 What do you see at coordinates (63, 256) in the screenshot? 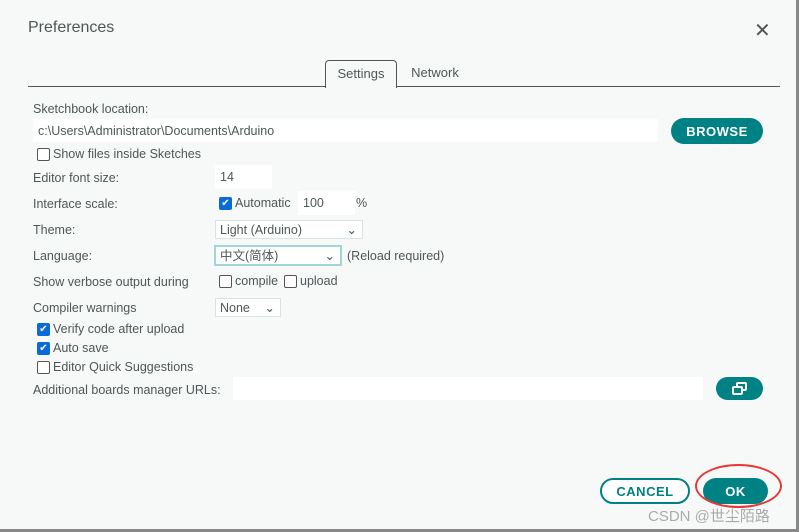
I see `language-label: Language:` at bounding box center [63, 256].